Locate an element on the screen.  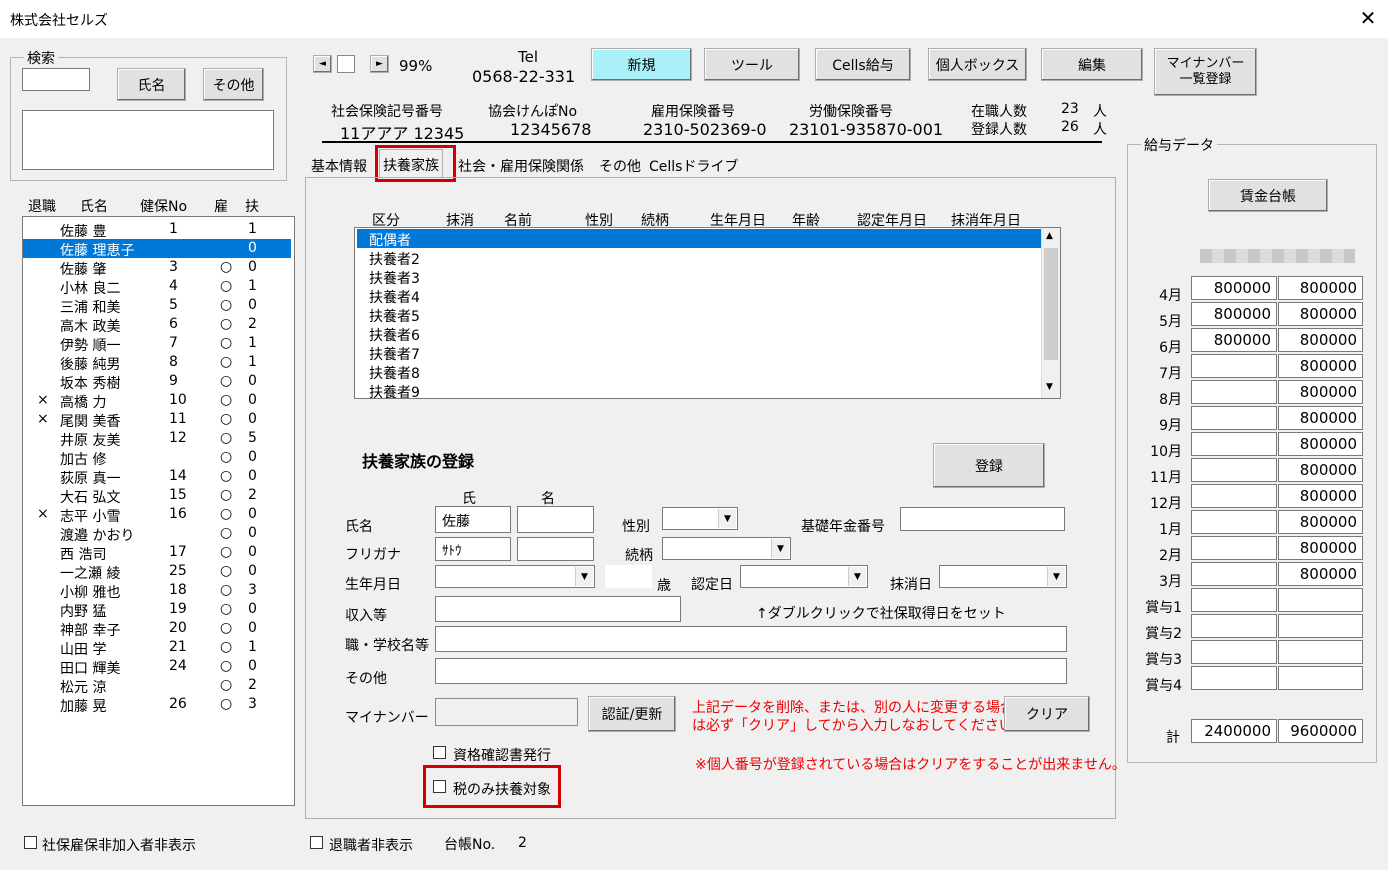
employee-row: 三浦 和美 5 ○ 0 is located at coordinates (157, 306).